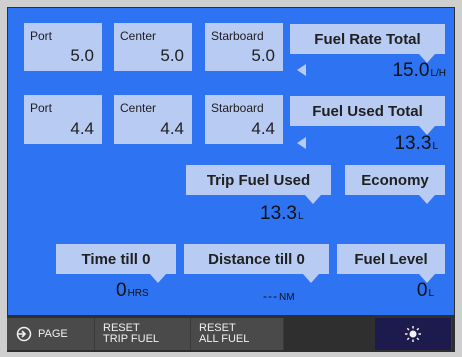 This screenshot has width=462, height=357. I want to click on distance-till-0-value: ---NM, so click(279, 295).